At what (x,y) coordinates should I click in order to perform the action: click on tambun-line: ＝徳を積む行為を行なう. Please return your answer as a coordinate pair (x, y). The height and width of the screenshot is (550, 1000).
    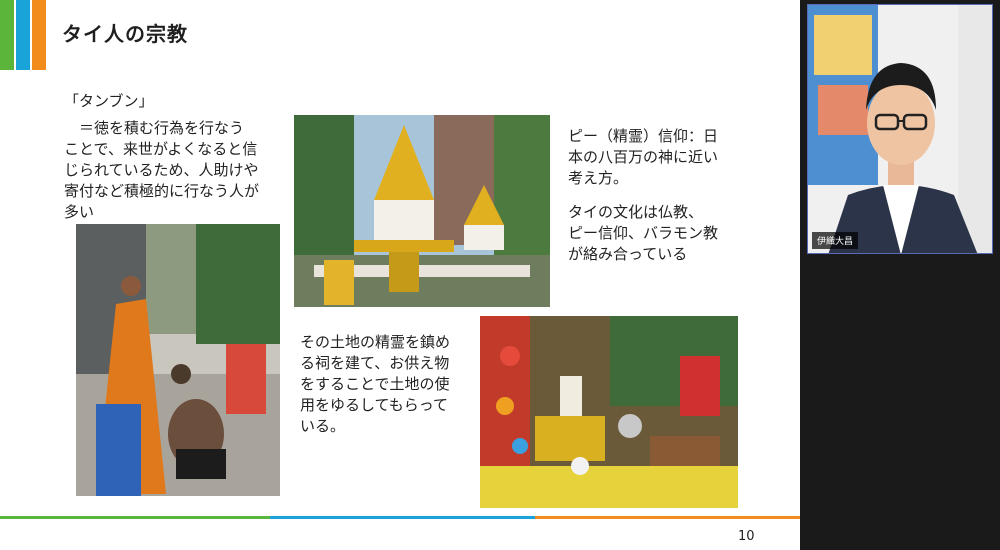
    Looking at the image, I should click on (154, 128).